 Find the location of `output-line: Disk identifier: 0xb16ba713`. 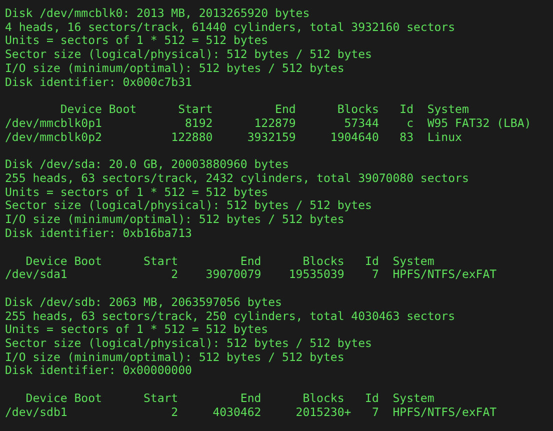

output-line: Disk identifier: 0xb16ba713 is located at coordinates (98, 233).